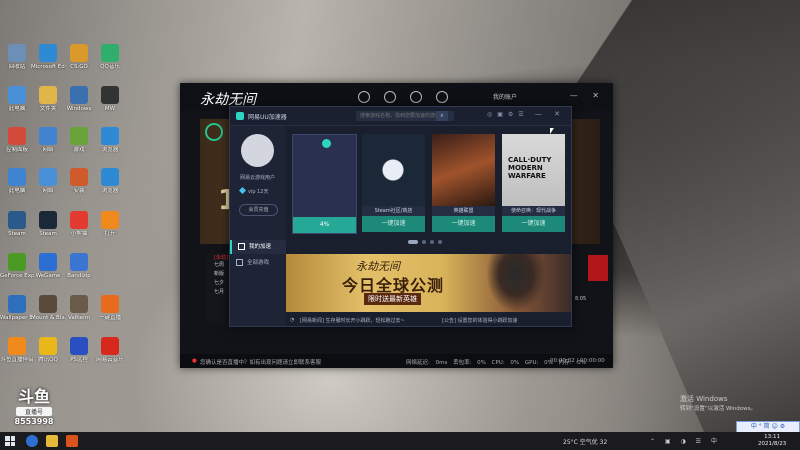 The image size is (800, 450). What do you see at coordinates (258, 192) in the screenshot?
I see `vip-days: vip 12天` at bounding box center [258, 192].